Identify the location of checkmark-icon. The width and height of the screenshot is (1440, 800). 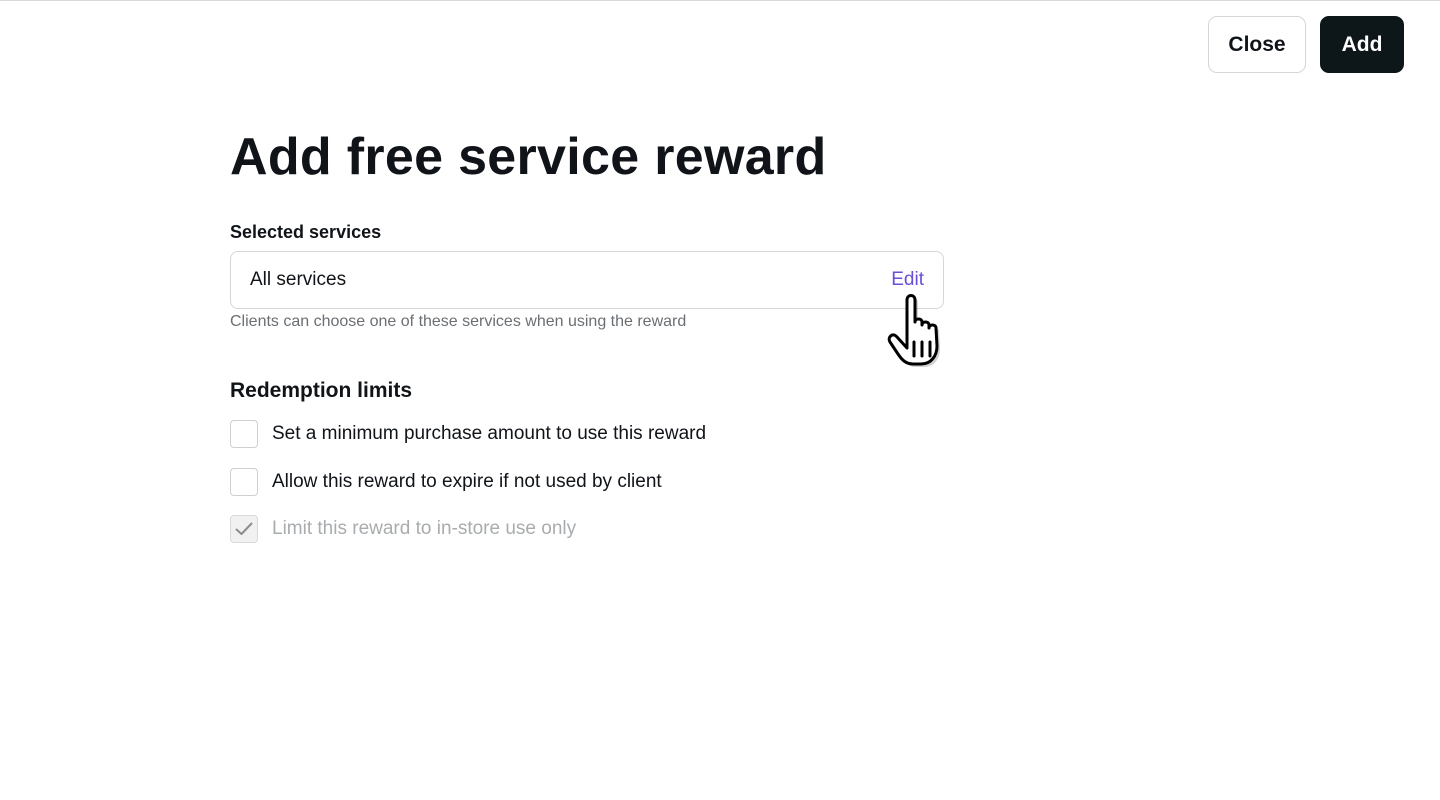
(244, 528).